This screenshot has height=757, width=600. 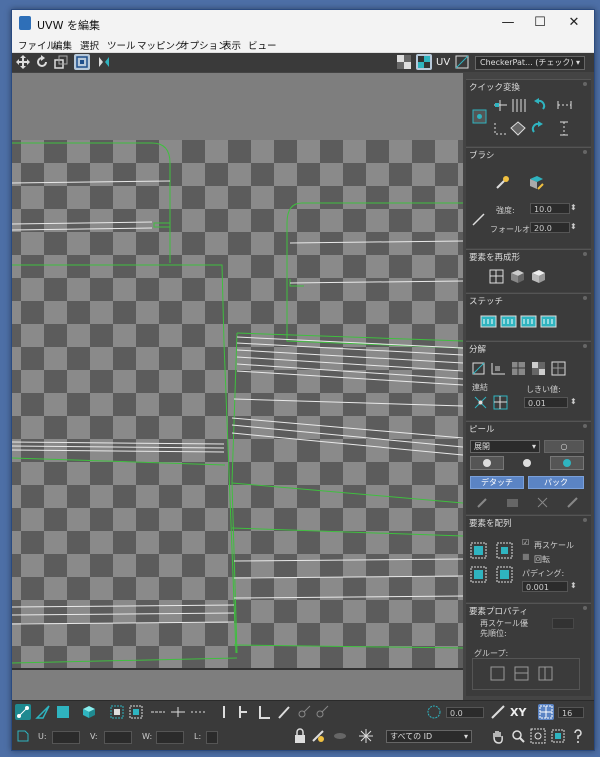 I want to click on grid-snap-icon, so click(x=546, y=712).